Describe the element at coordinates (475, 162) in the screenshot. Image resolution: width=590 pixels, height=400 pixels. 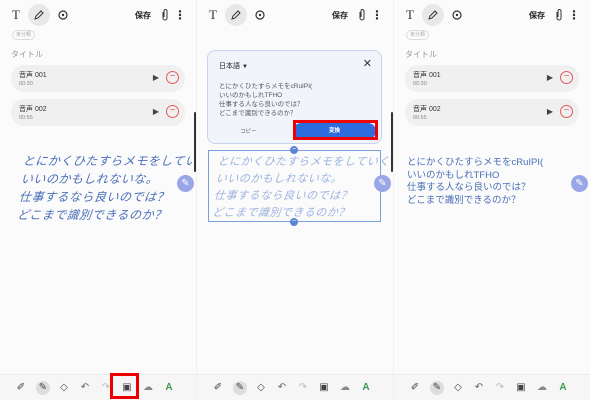
I see `converted-line: とにかくひたすらメモをcRuIPI(` at that location.